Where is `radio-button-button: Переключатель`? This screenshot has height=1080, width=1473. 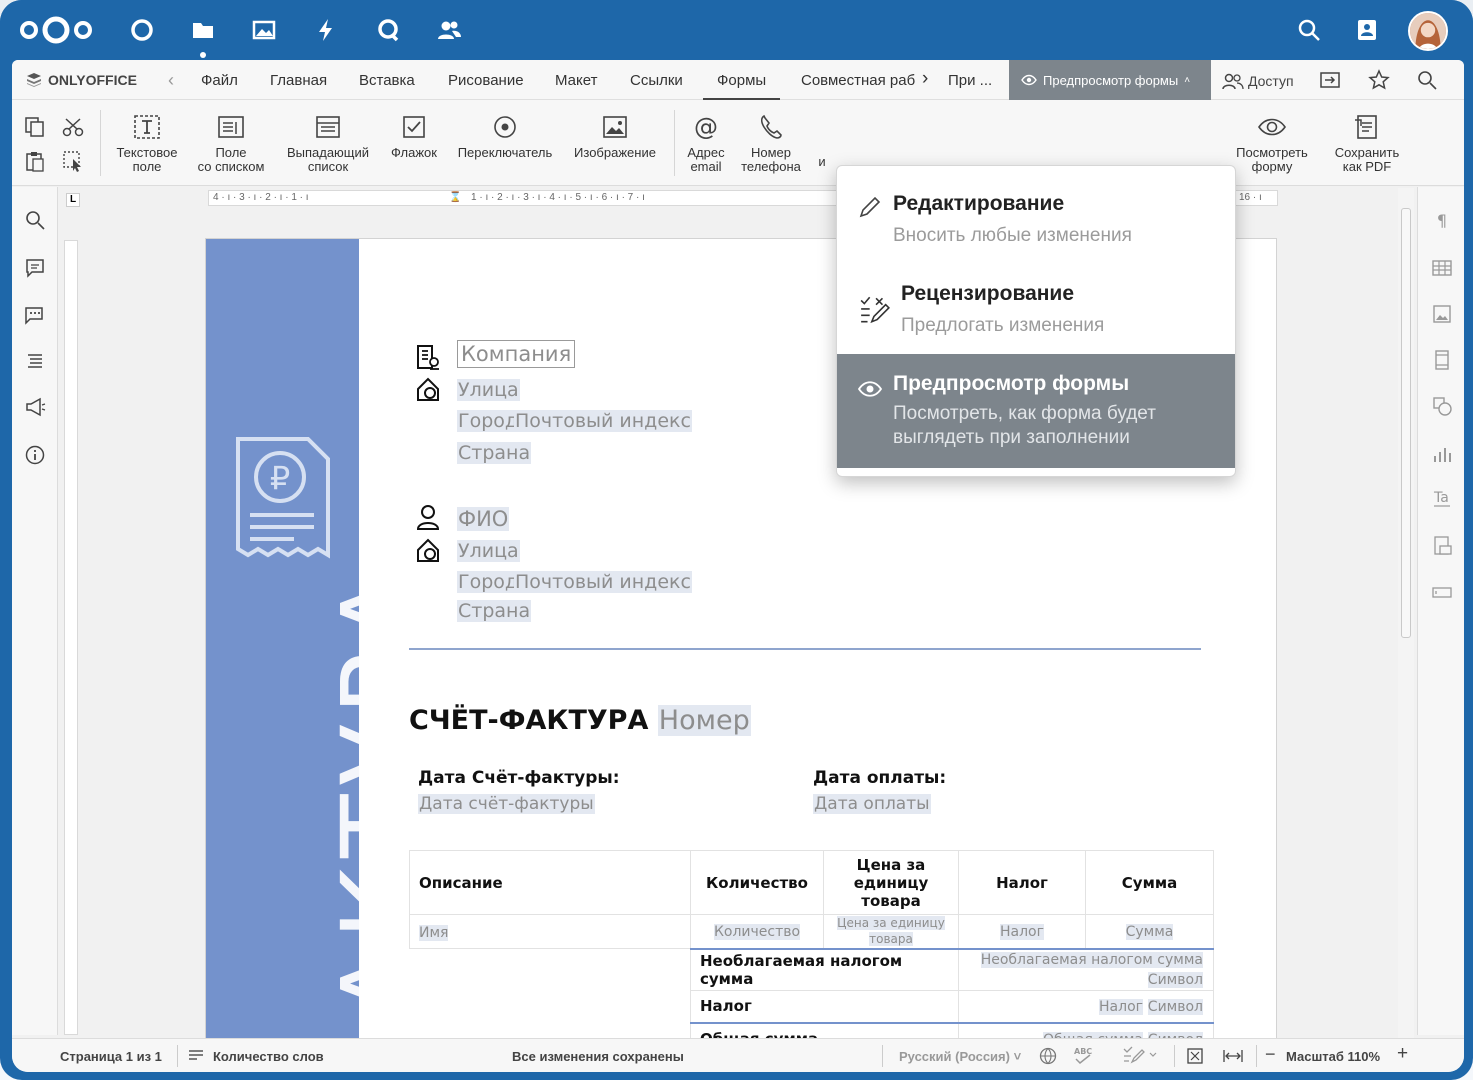 radio-button-button: Переключатель is located at coordinates (505, 136).